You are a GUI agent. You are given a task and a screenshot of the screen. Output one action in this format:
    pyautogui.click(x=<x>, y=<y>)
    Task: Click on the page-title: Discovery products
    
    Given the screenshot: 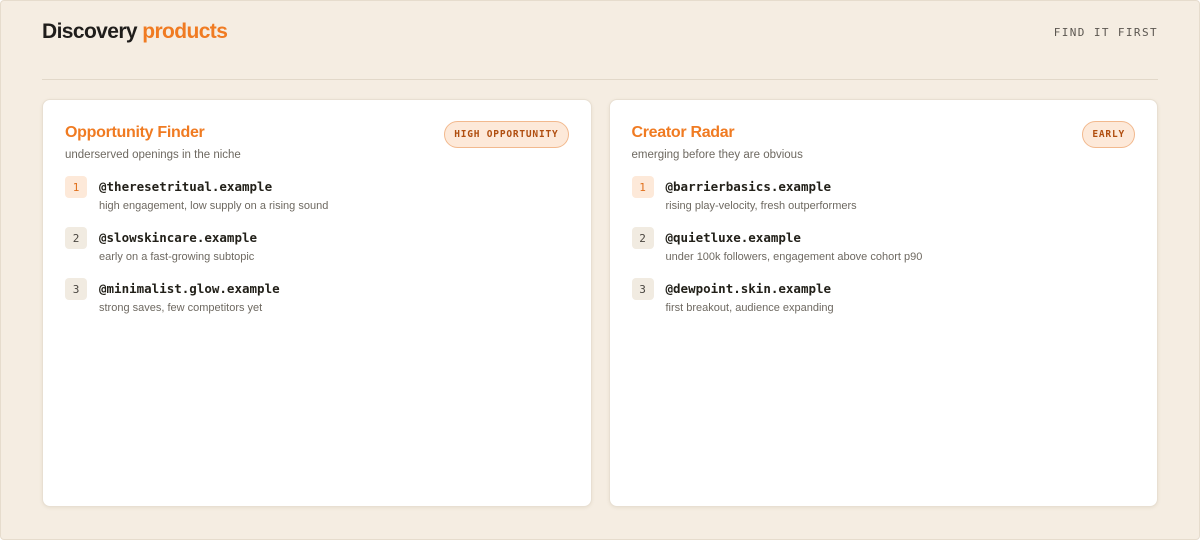 What is the action you would take?
    pyautogui.click(x=135, y=32)
    